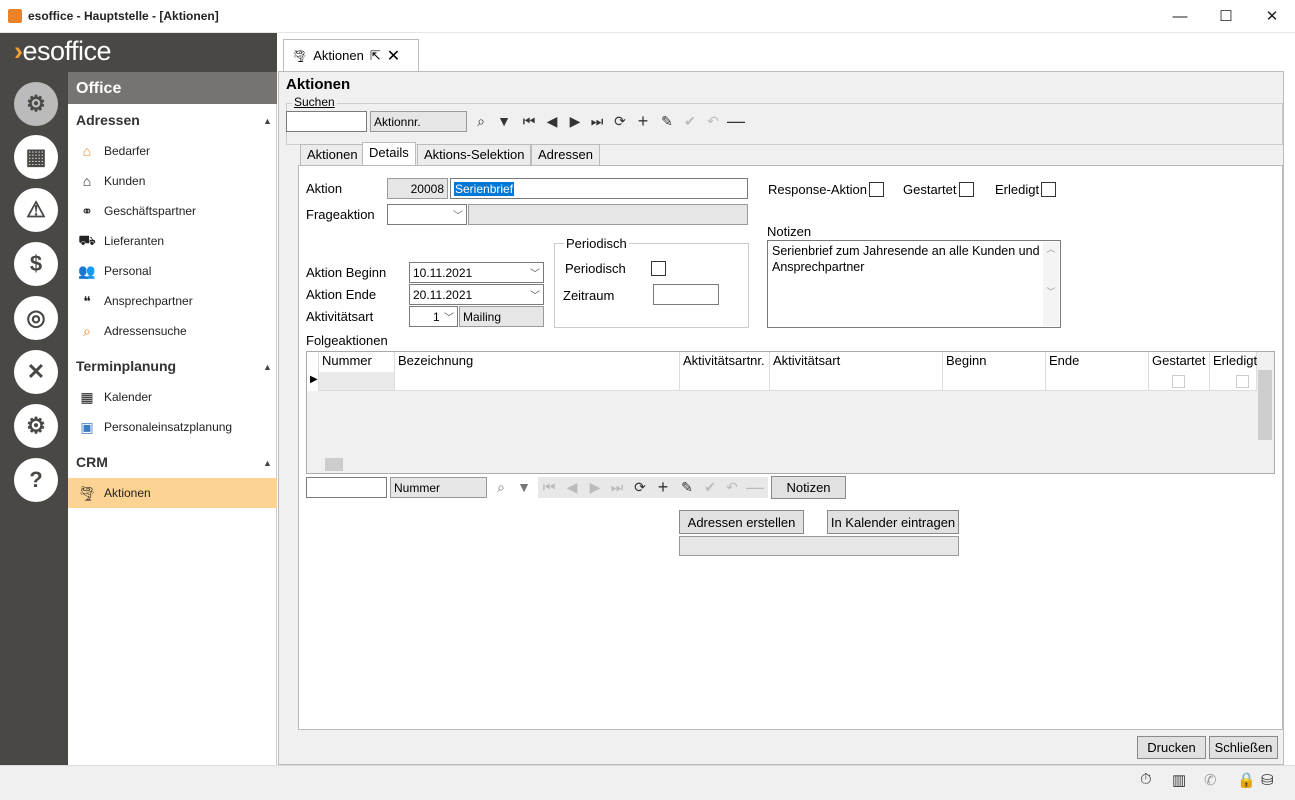  I want to click on nav-item-personaleinsatzplanung: ▣ Personaleinsatzplanung, so click(172, 427).